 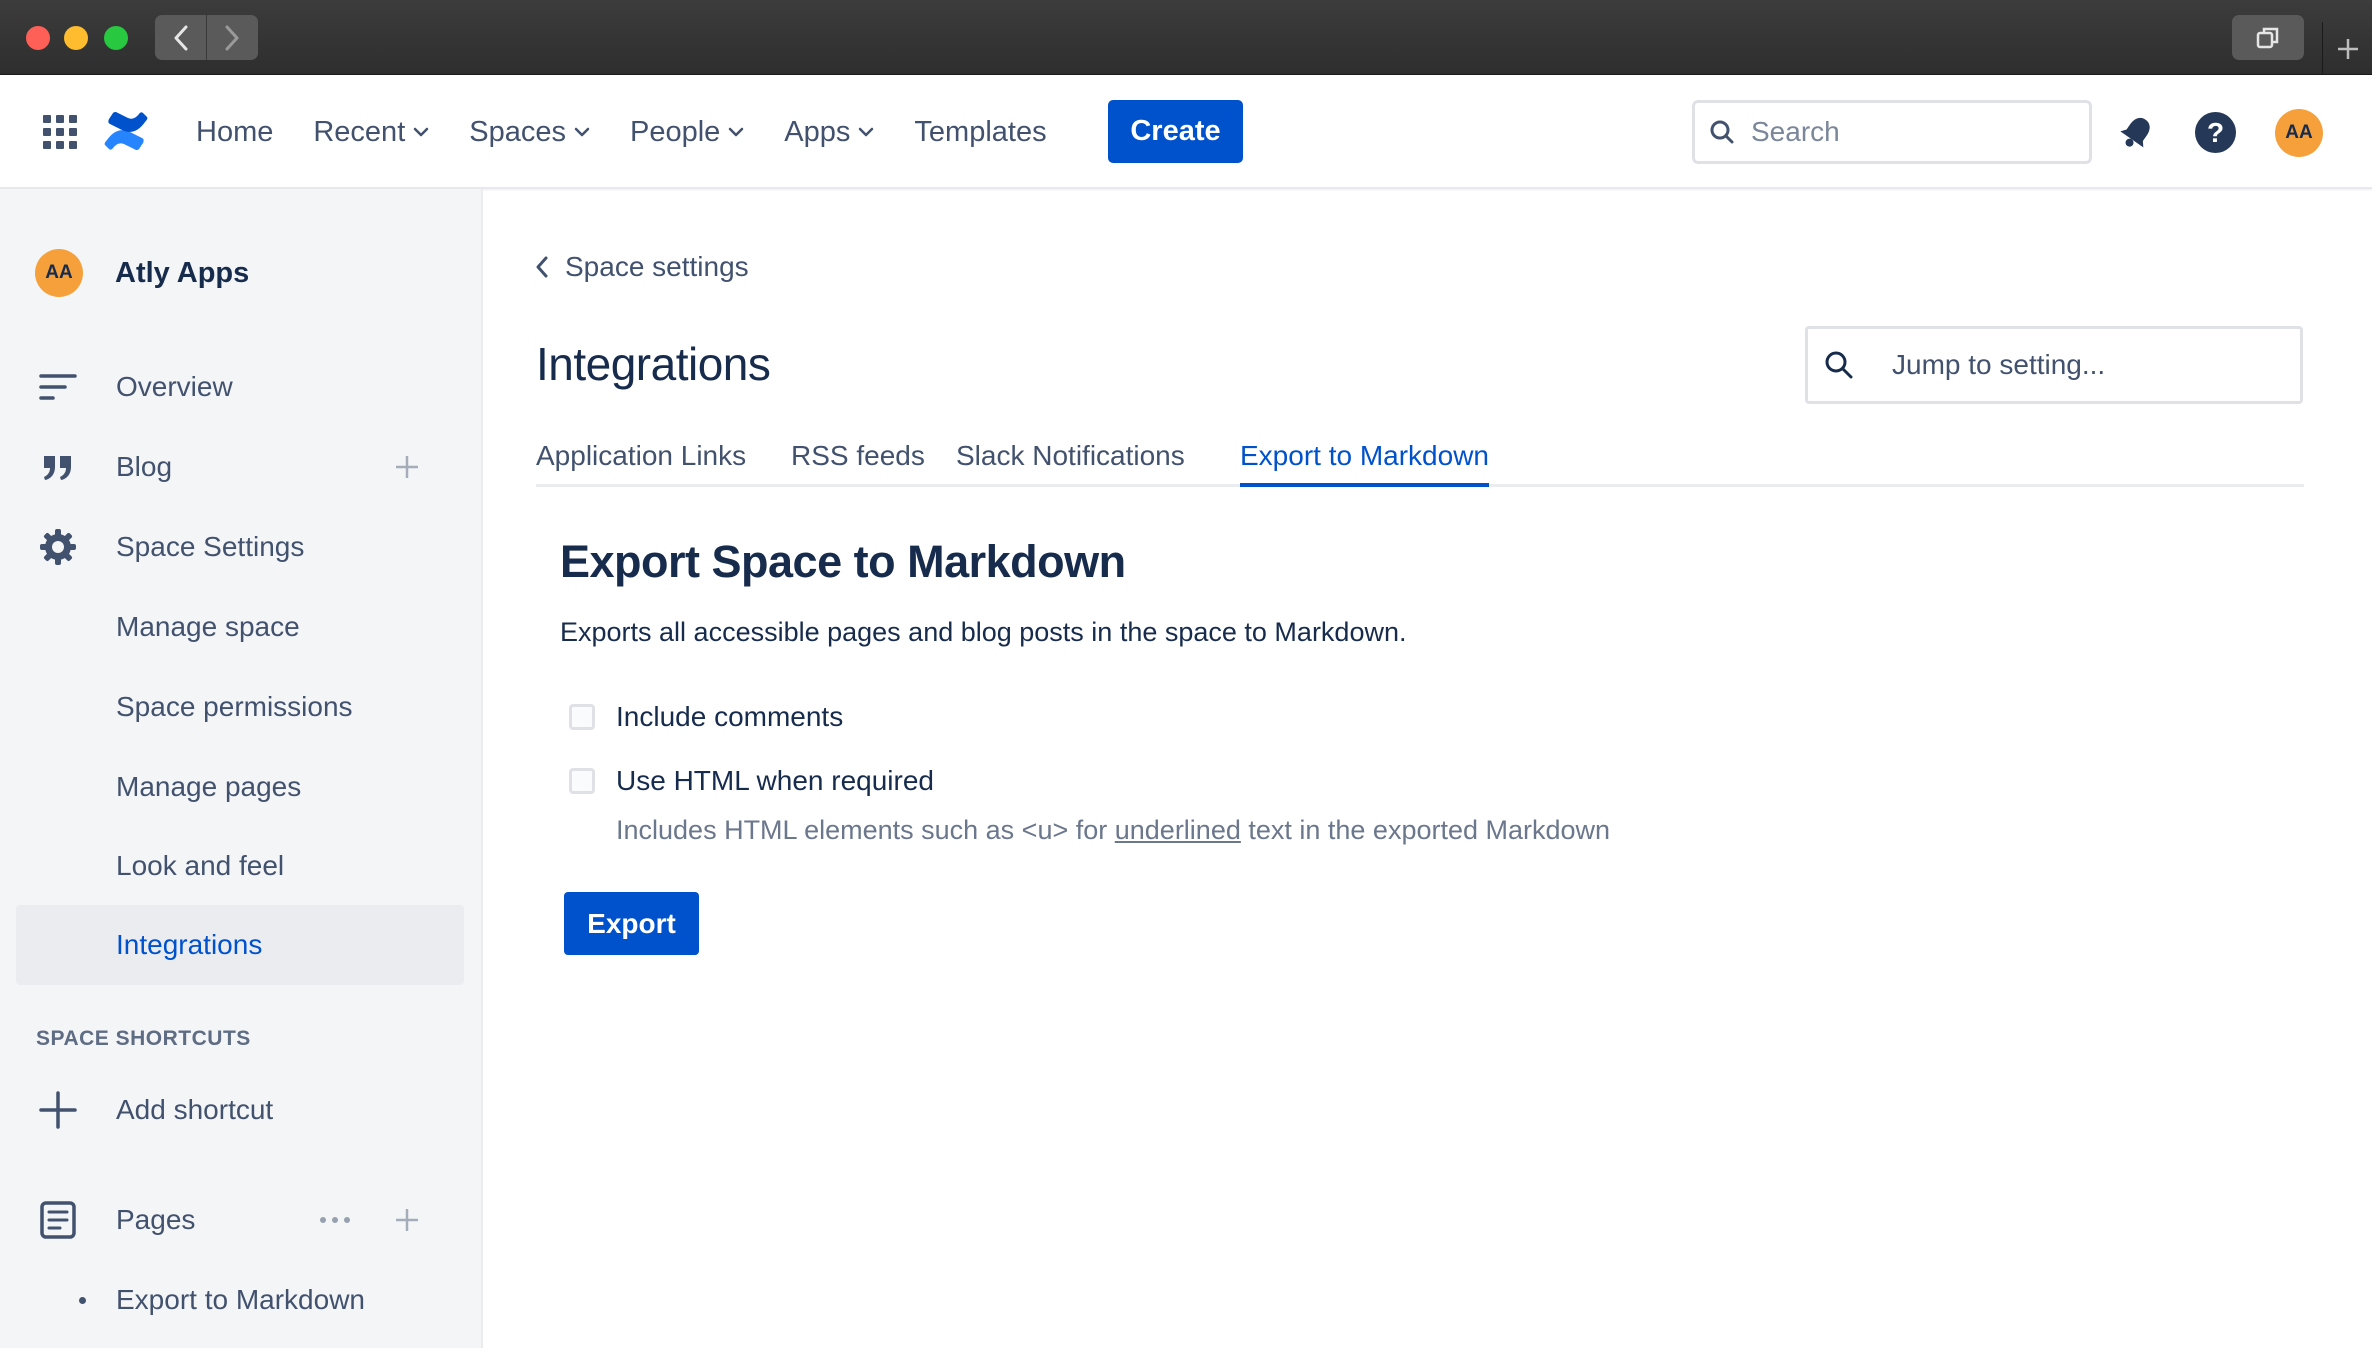 What do you see at coordinates (2215, 132) in the screenshot?
I see `help-icon: ?` at bounding box center [2215, 132].